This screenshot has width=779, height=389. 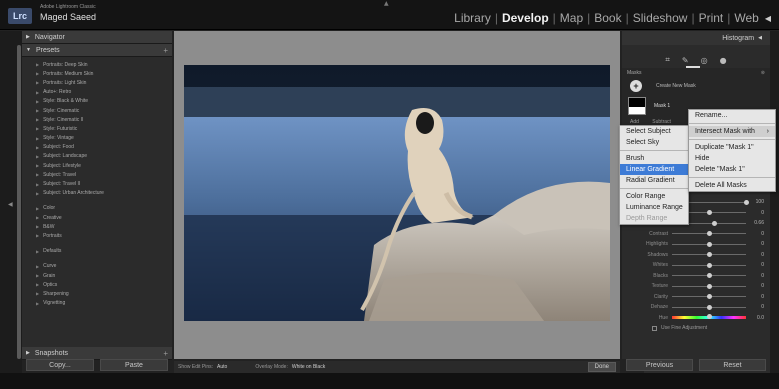 I want to click on preset-group: ▶ B&W, so click(x=97, y=226).